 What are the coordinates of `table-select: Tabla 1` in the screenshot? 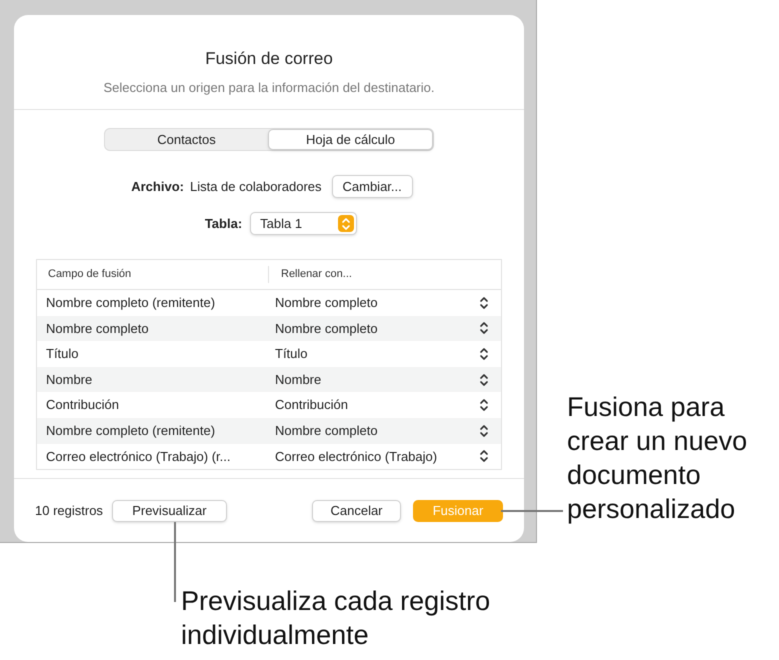 It's located at (304, 223).